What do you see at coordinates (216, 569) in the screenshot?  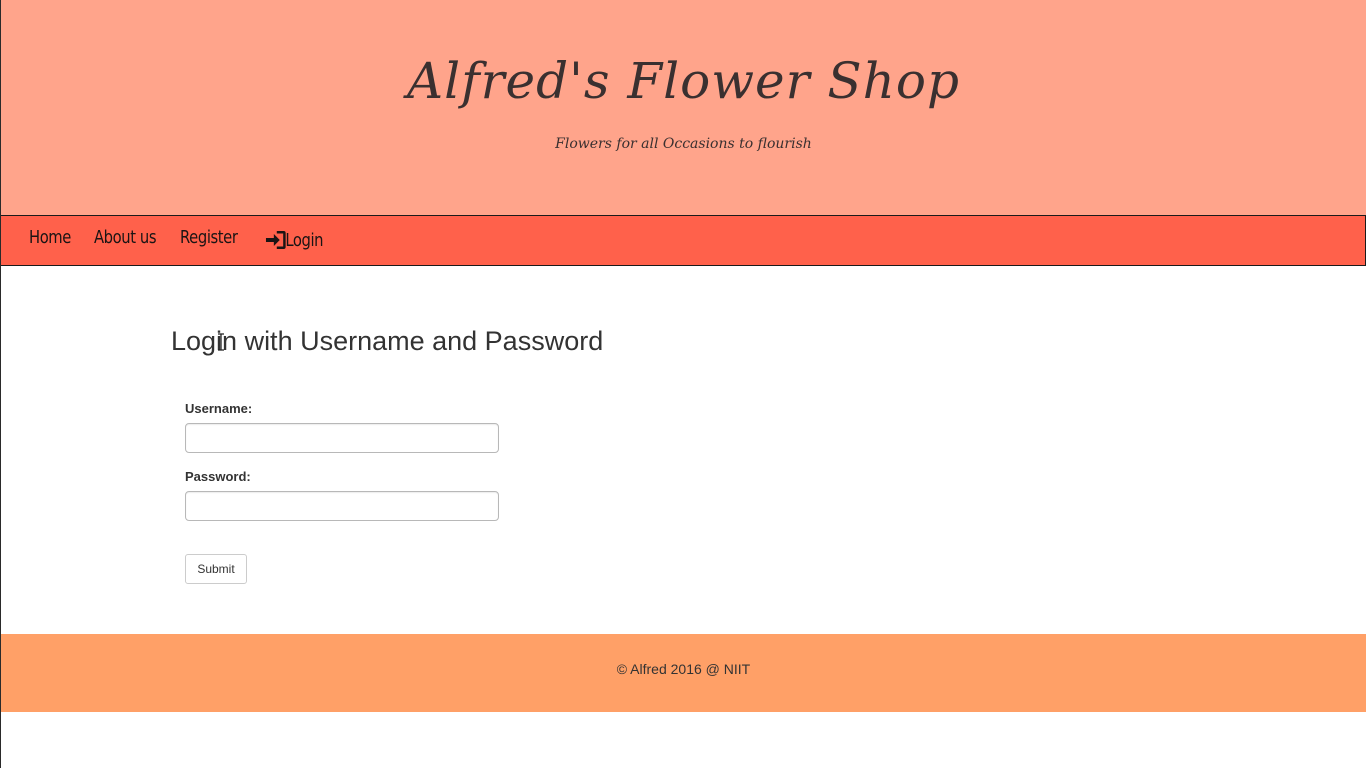 I see `submit-button: Submit` at bounding box center [216, 569].